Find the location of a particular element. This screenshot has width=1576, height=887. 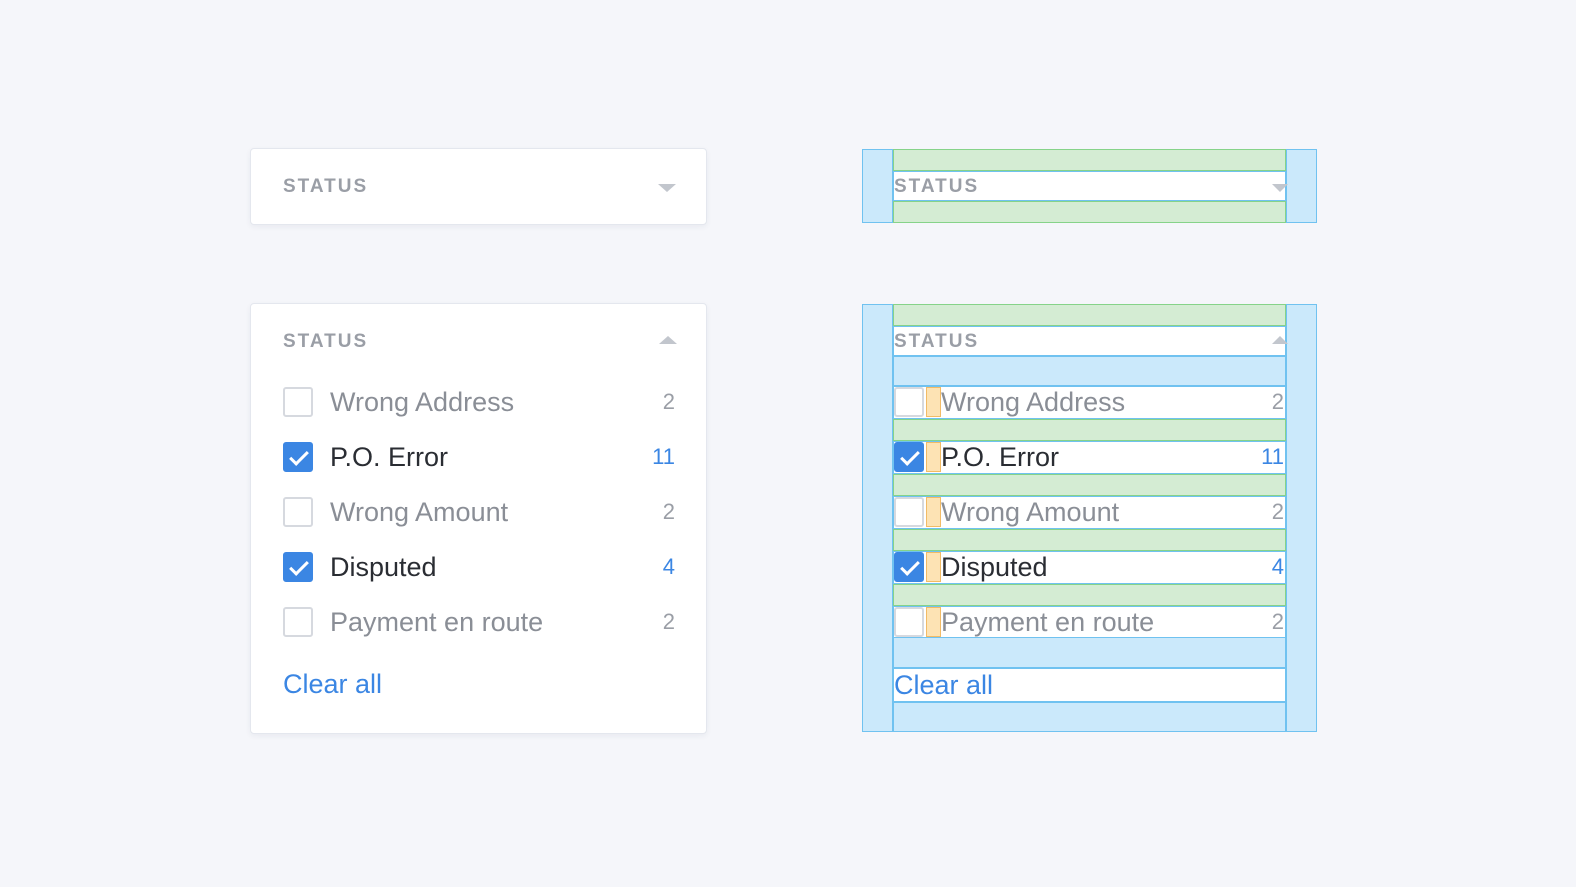

list-item: P.O. Error 11 is located at coordinates (479, 457).